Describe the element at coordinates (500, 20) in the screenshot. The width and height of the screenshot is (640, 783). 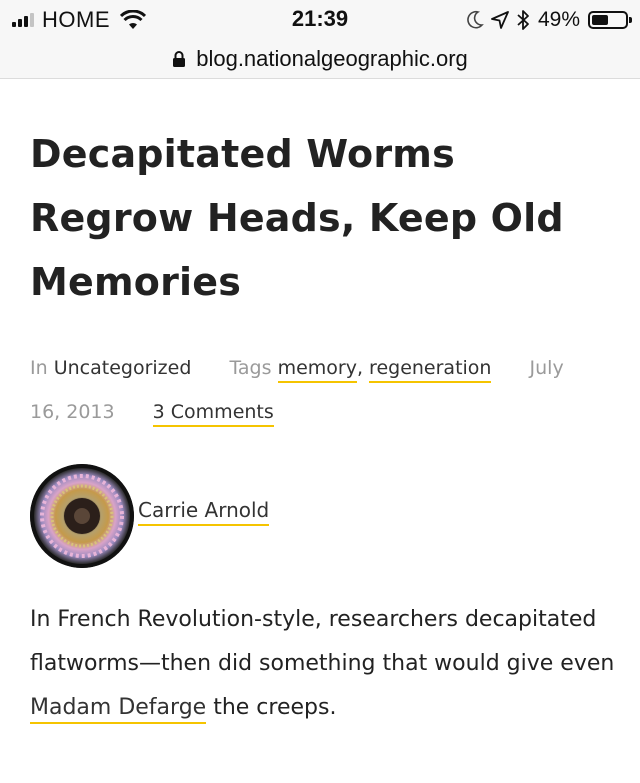
I see `location-arrow-icon` at that location.